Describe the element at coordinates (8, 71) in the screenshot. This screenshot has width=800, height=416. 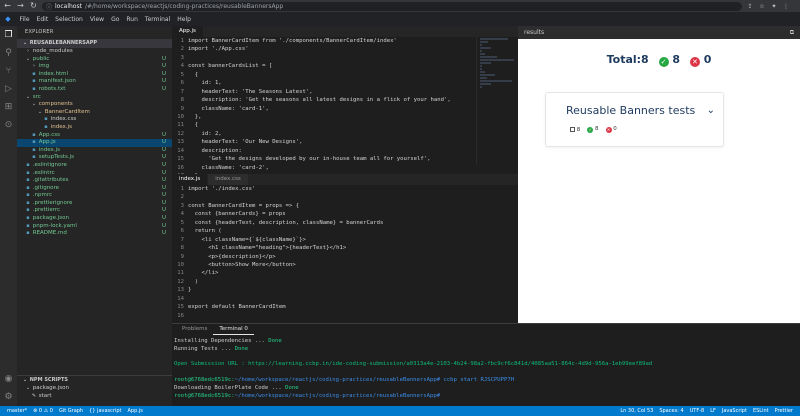
I see `source-control-icon: ⑂` at that location.